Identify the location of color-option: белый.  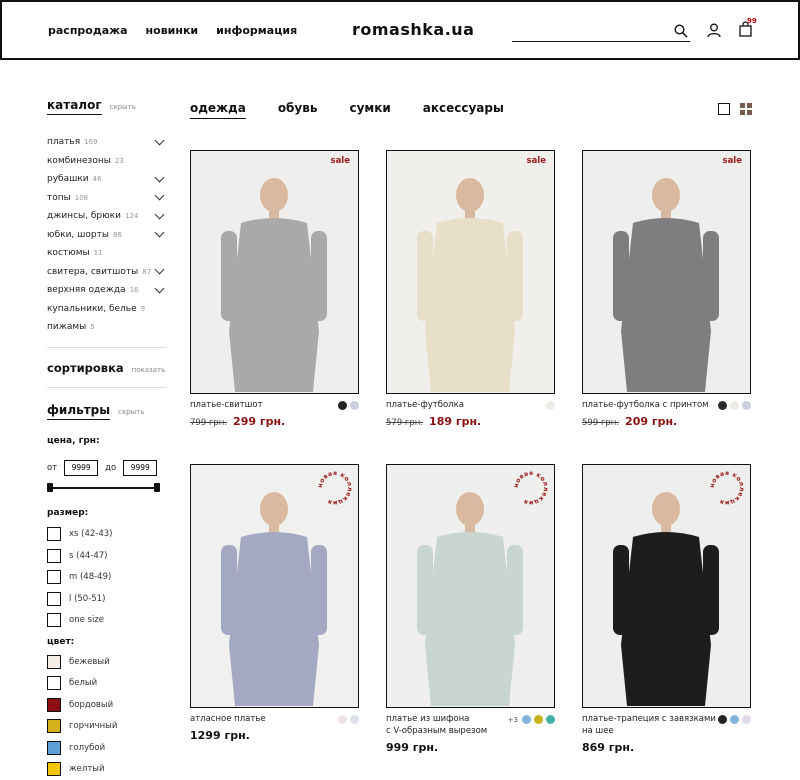
(107, 684).